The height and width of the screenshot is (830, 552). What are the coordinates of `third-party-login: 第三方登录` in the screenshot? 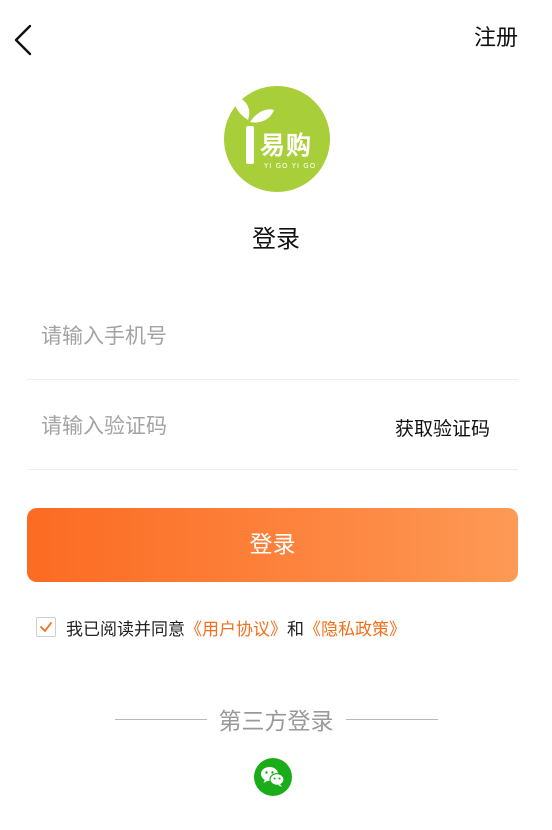 It's located at (276, 719).